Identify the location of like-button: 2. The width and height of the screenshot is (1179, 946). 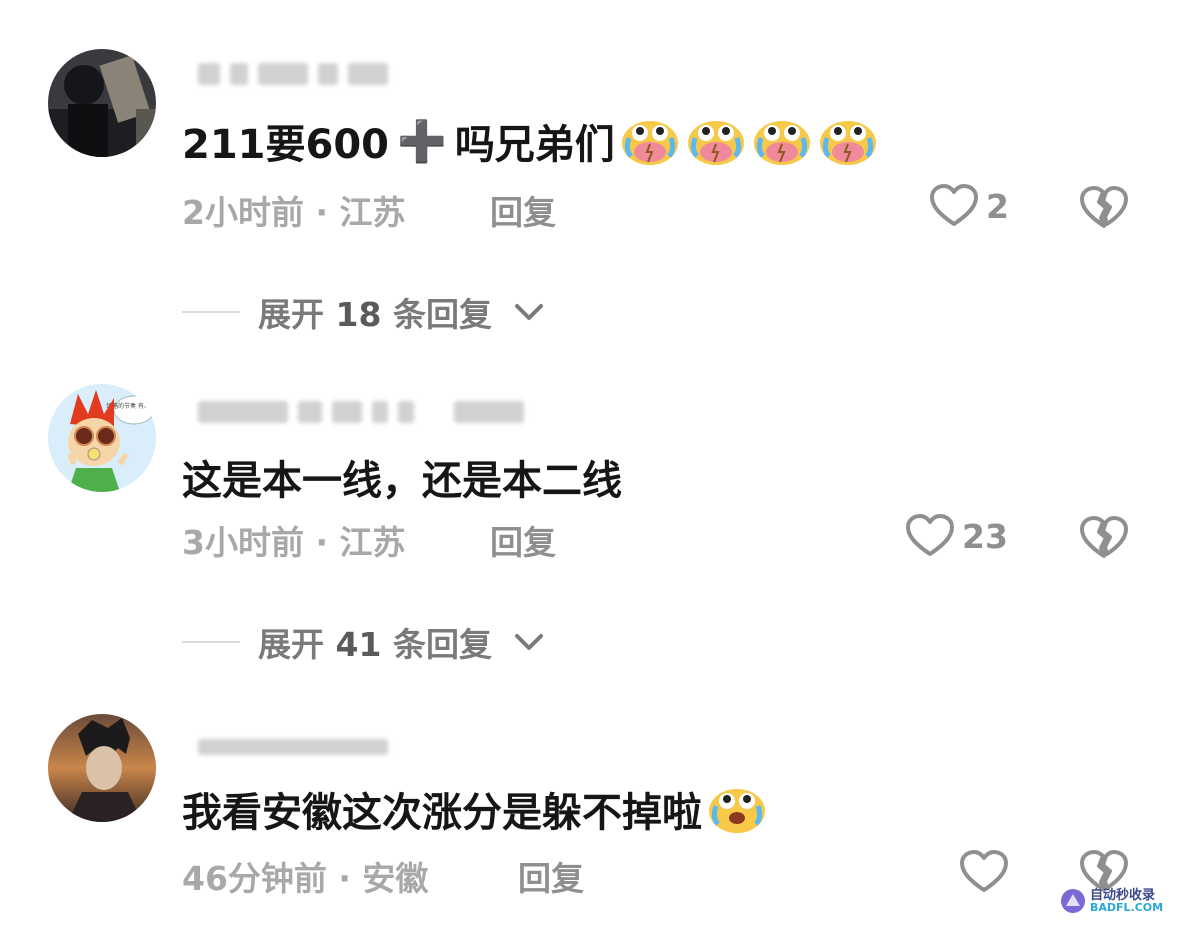
(969, 206).